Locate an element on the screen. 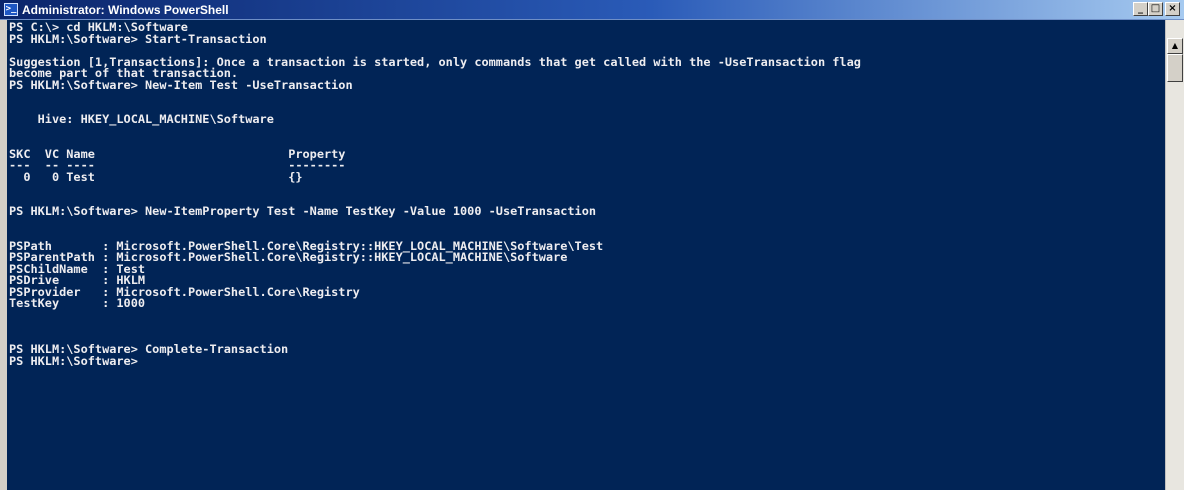  scroll-up-button: ▲ is located at coordinates (1175, 46).